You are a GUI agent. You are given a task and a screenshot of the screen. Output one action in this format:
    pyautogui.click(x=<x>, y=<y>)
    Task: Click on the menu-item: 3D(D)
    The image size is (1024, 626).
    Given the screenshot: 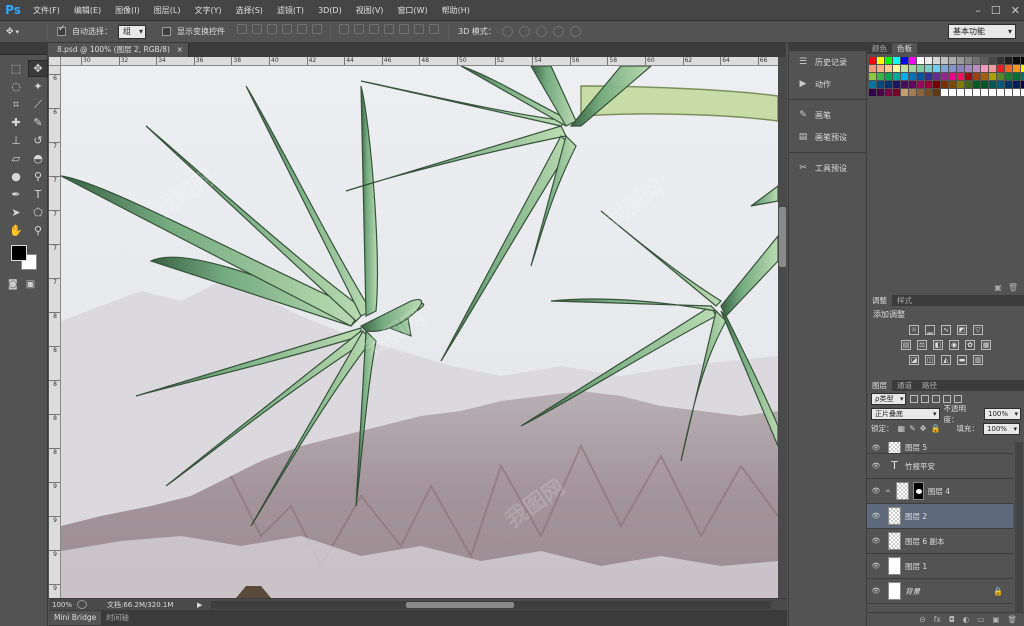 What is the action you would take?
    pyautogui.click(x=330, y=10)
    